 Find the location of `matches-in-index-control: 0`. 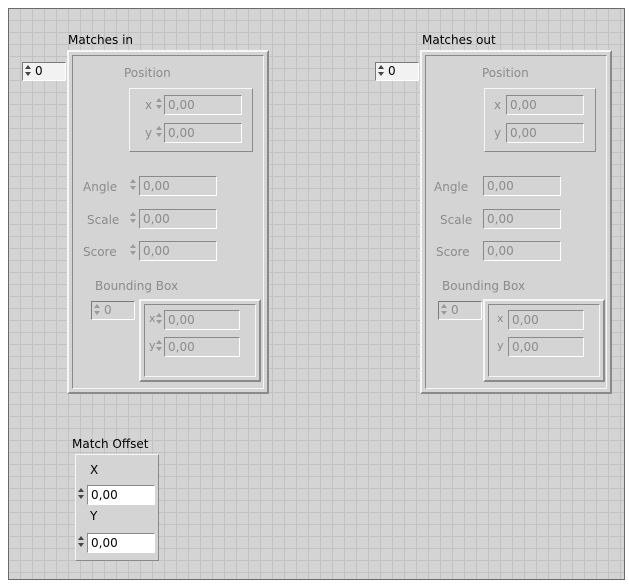

matches-in-index-control: 0 is located at coordinates (44, 71).